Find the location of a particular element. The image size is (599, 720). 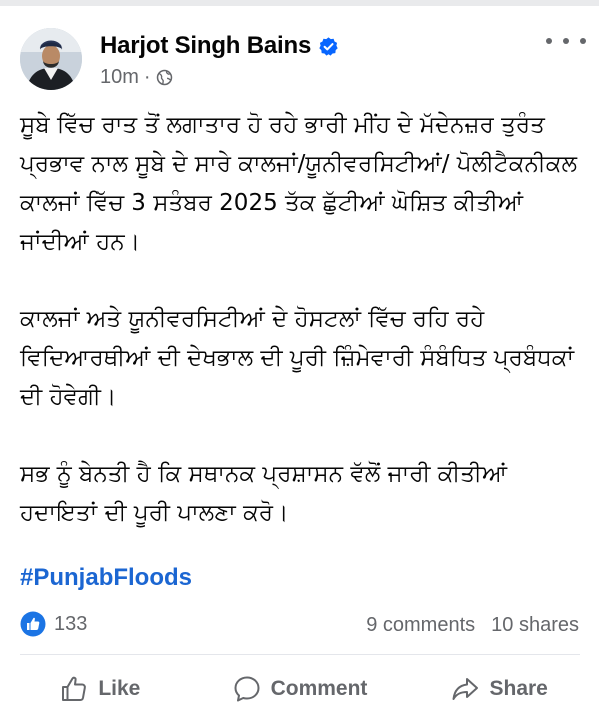

comment-label: Comment is located at coordinates (319, 688).